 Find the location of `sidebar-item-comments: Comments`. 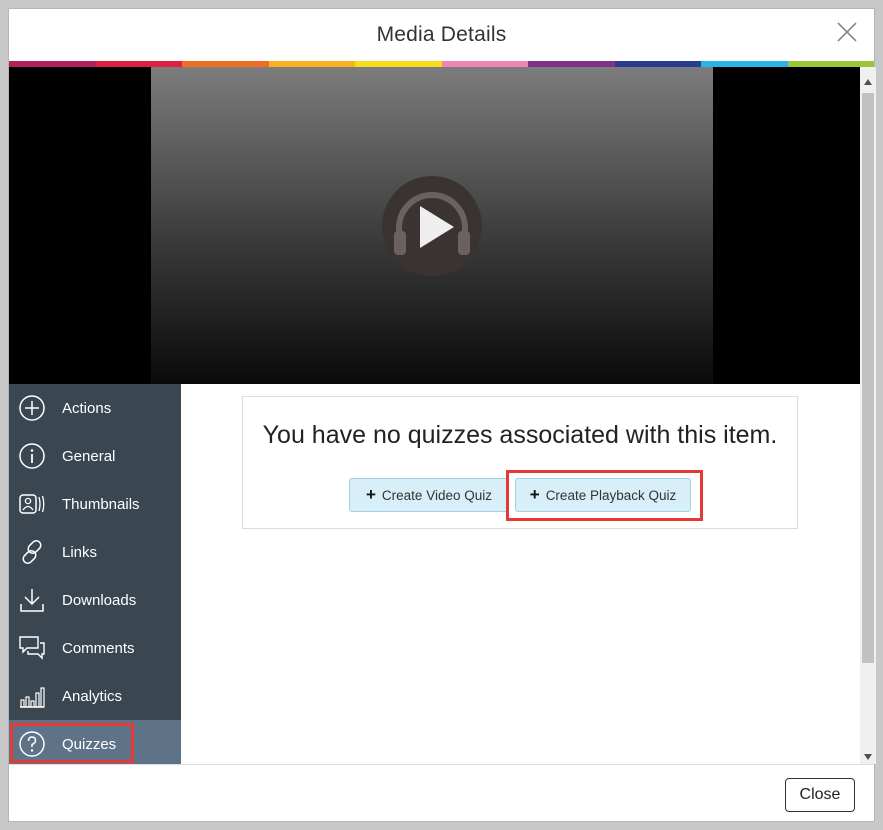

sidebar-item-comments: Comments is located at coordinates (95, 648).